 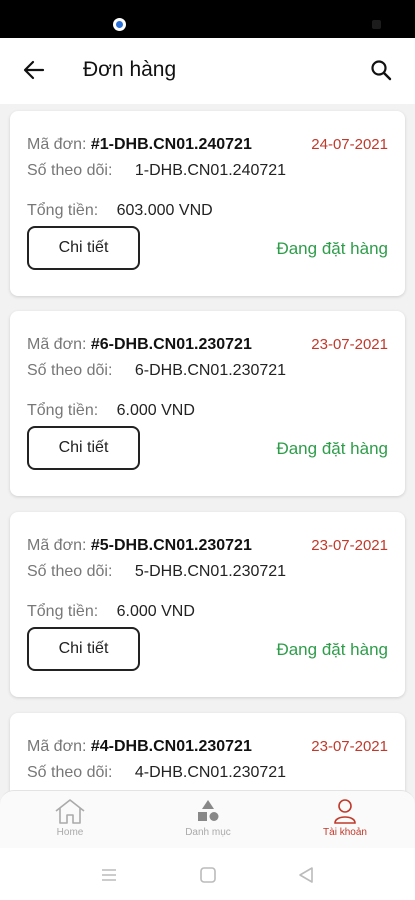 I want to click on order-date: 24-07-2021, so click(x=349, y=144).